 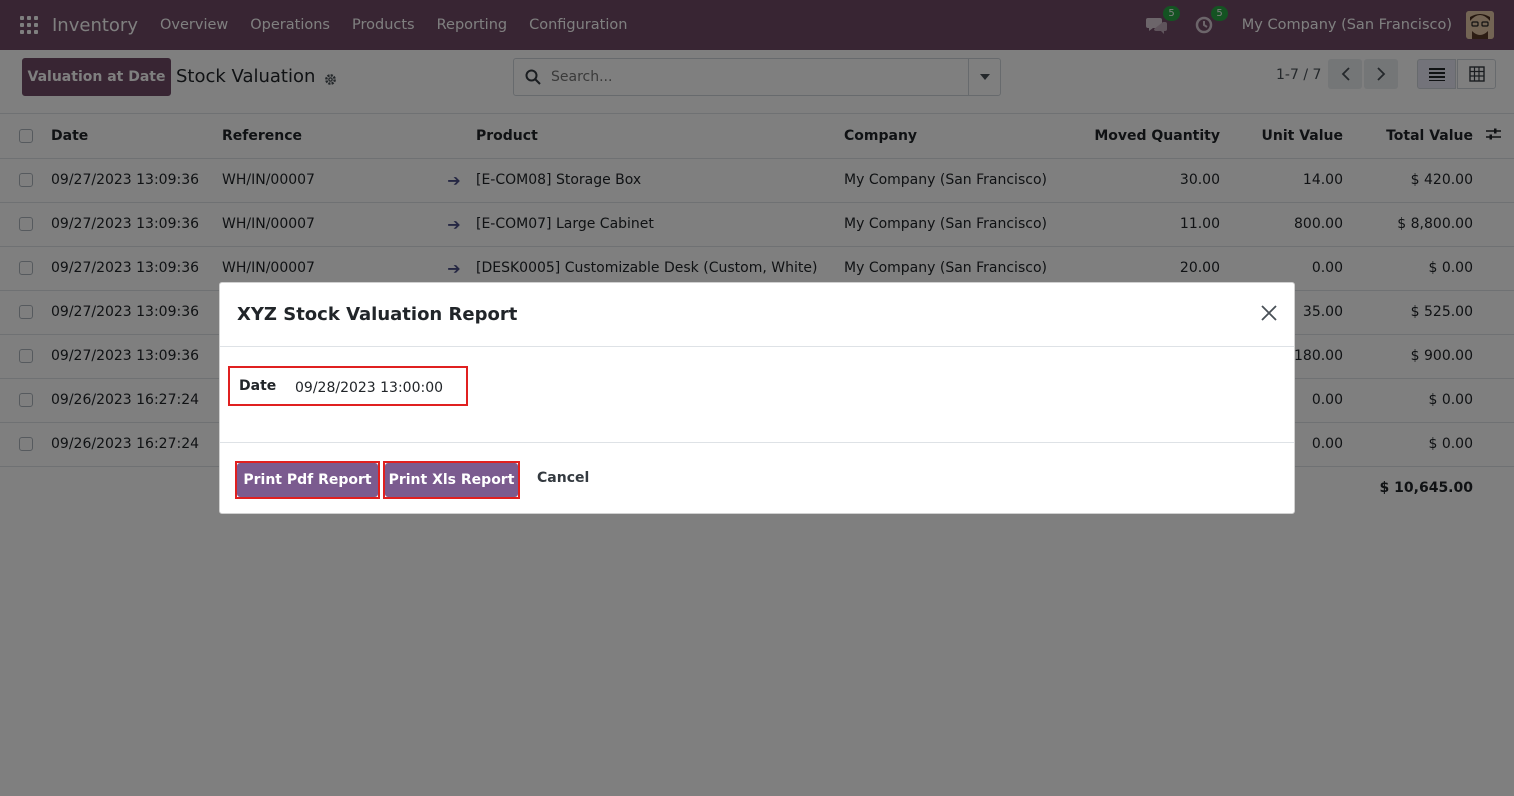 I want to click on dialog-header: XYZ Stock Valuation Report, so click(x=757, y=315).